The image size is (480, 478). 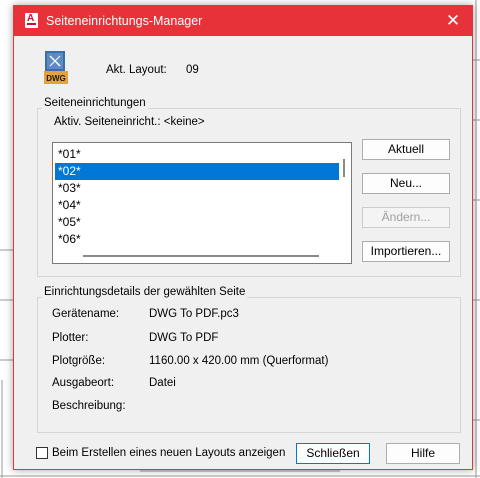 What do you see at coordinates (136, 70) in the screenshot?
I see `current-layout-label: Akt. Layout:` at bounding box center [136, 70].